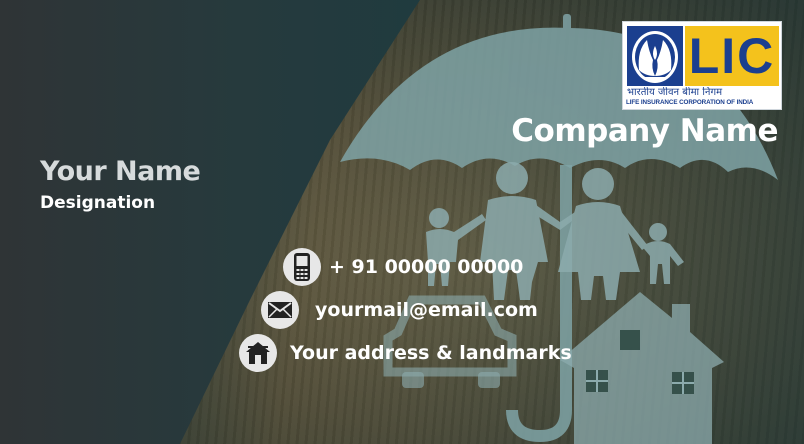 The height and width of the screenshot is (444, 804). Describe the element at coordinates (732, 56) in the screenshot. I see `lic-wordmark: LIC` at that location.